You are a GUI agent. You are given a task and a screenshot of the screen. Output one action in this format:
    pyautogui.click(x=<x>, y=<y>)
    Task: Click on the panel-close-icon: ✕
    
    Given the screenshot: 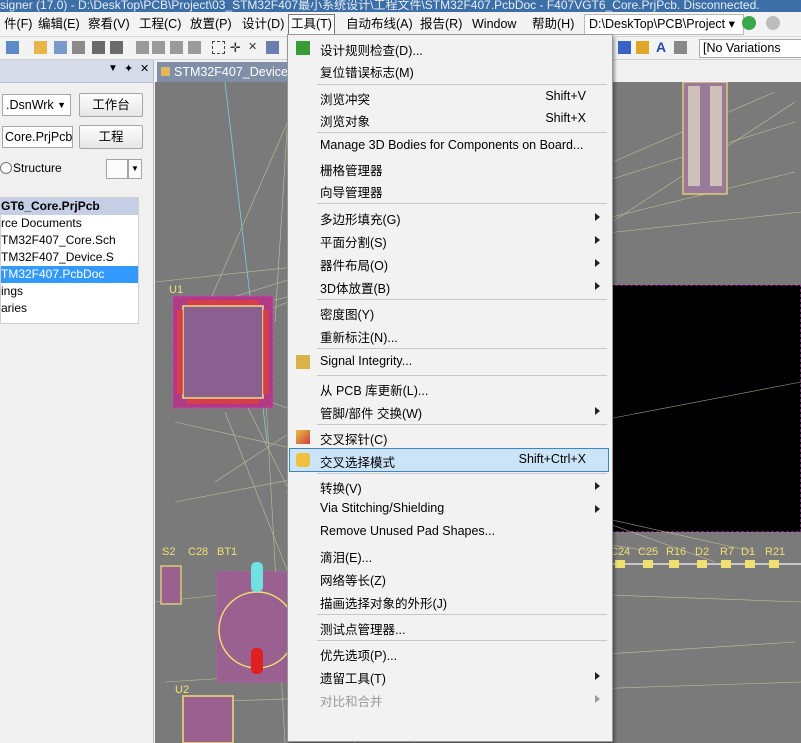 What is the action you would take?
    pyautogui.click(x=144, y=68)
    